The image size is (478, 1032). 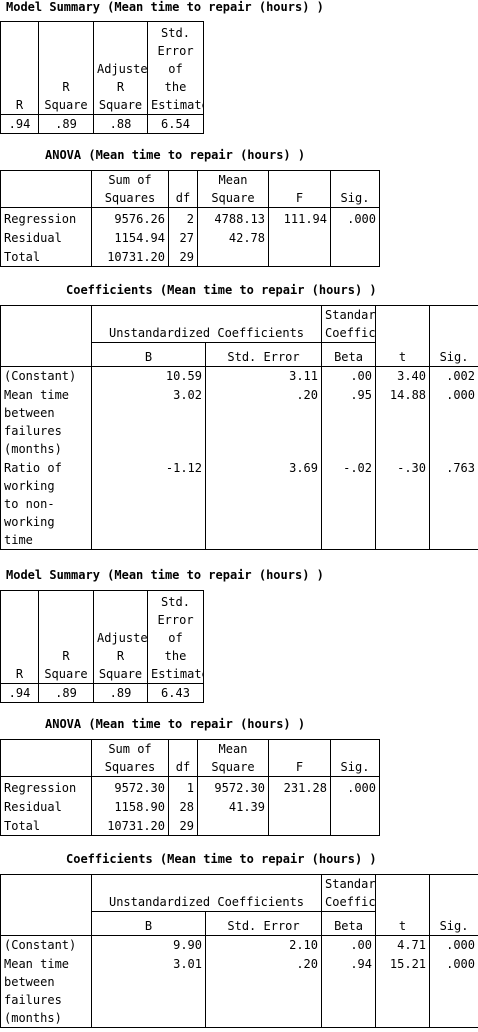 I want to click on cell-sig: .763, so click(x=453, y=504).